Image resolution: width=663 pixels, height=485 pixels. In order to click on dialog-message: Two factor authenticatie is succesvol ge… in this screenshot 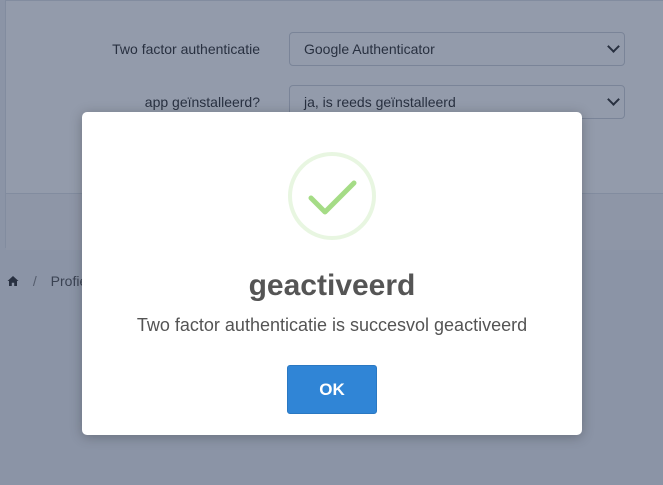, I will do `click(332, 325)`.